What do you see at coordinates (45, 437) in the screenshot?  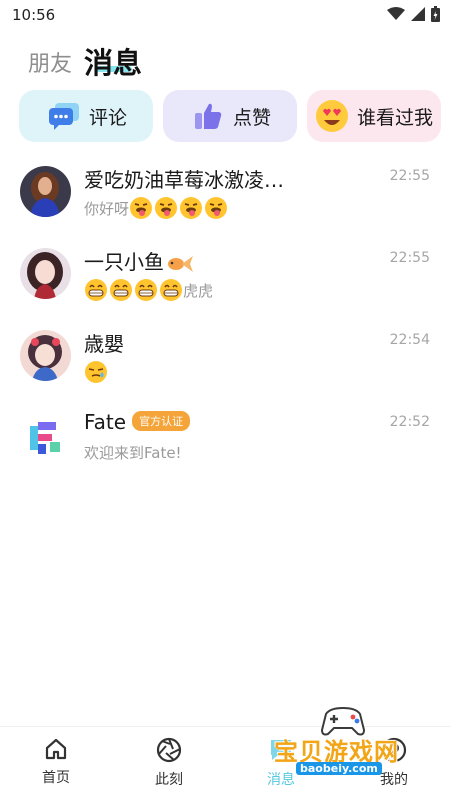 I see `fate-logo-avatar` at bounding box center [45, 437].